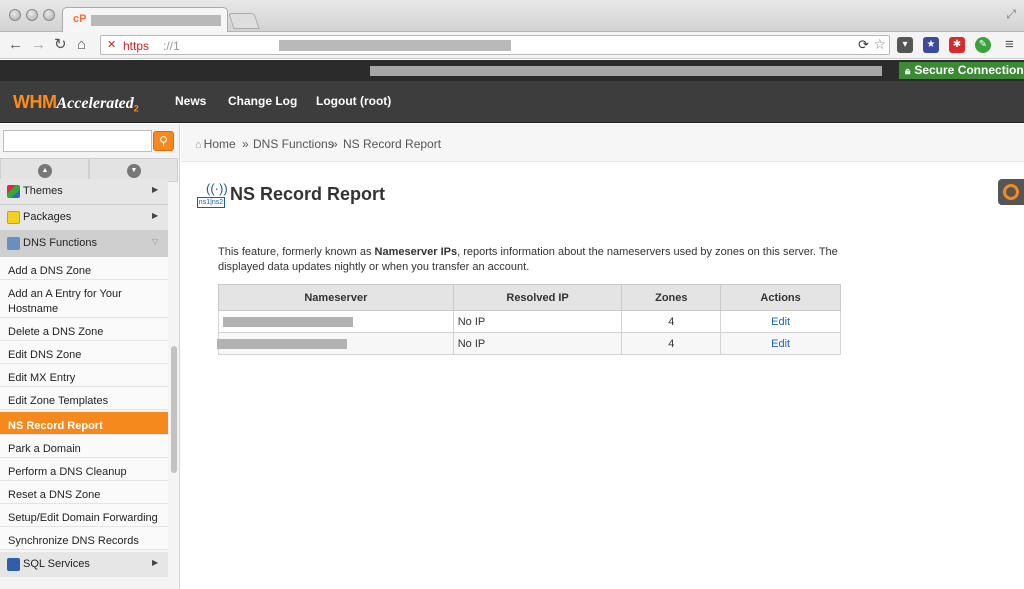 This screenshot has height=589, width=1024. Describe the element at coordinates (84, 329) in the screenshot. I see `sidebar-item-delete-dns-zone: Delete a DNS Zone` at that location.